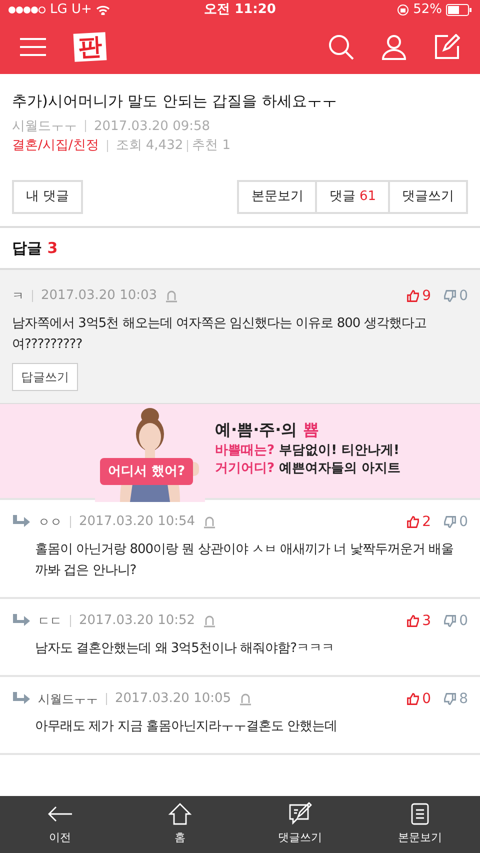 This screenshot has height=853, width=480. I want to click on recommend-count: 추천 1, so click(211, 146).